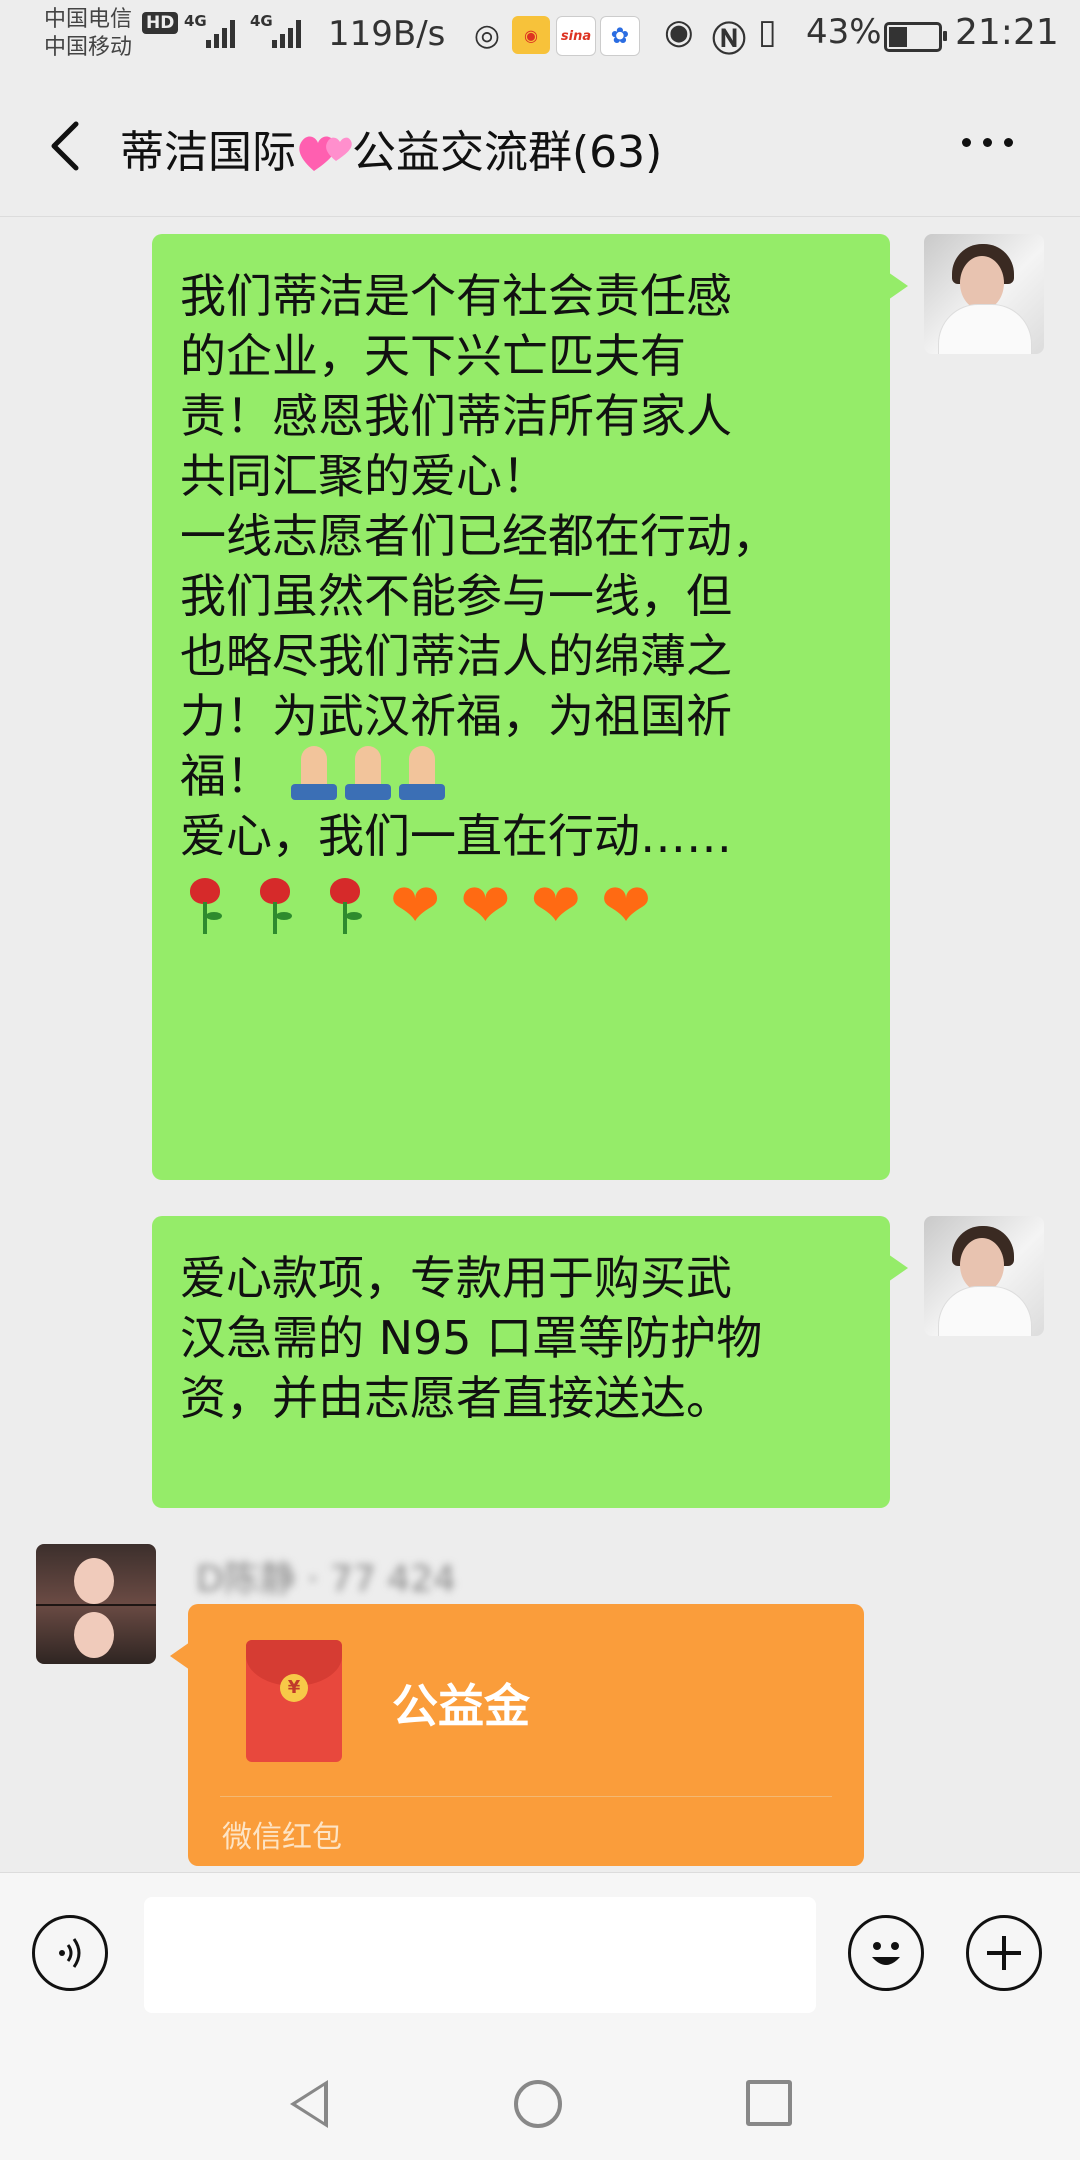 This screenshot has width=1080, height=2160. Describe the element at coordinates (915, 37) in the screenshot. I see `battery-icon` at that location.